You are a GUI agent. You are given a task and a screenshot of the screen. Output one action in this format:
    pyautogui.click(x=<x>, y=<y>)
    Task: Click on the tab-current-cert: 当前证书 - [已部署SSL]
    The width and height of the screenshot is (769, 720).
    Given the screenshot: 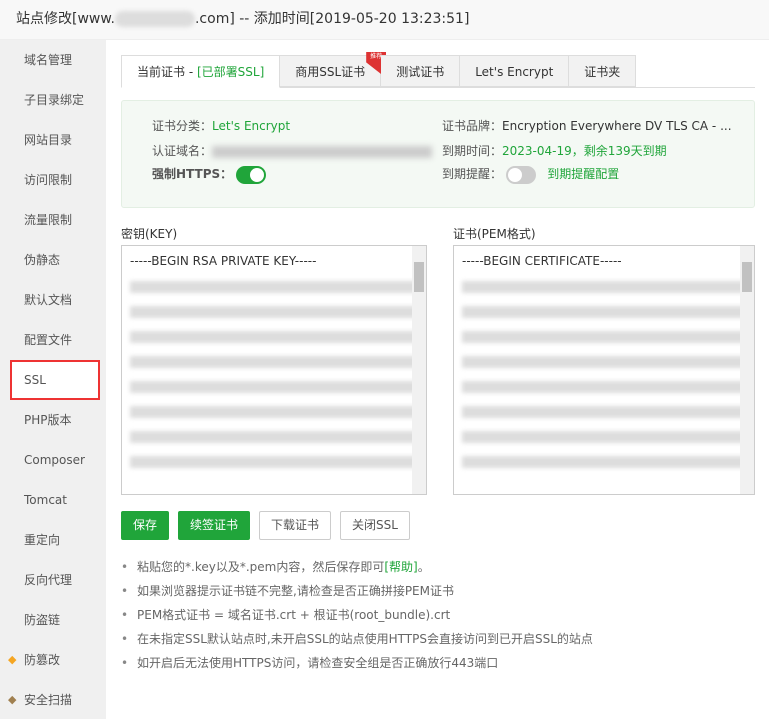 What is the action you would take?
    pyautogui.click(x=201, y=71)
    